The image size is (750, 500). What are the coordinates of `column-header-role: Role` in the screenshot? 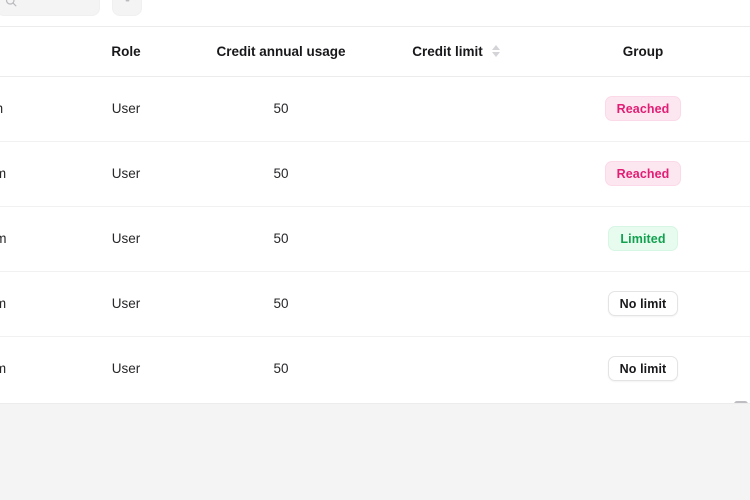 It's located at (126, 52).